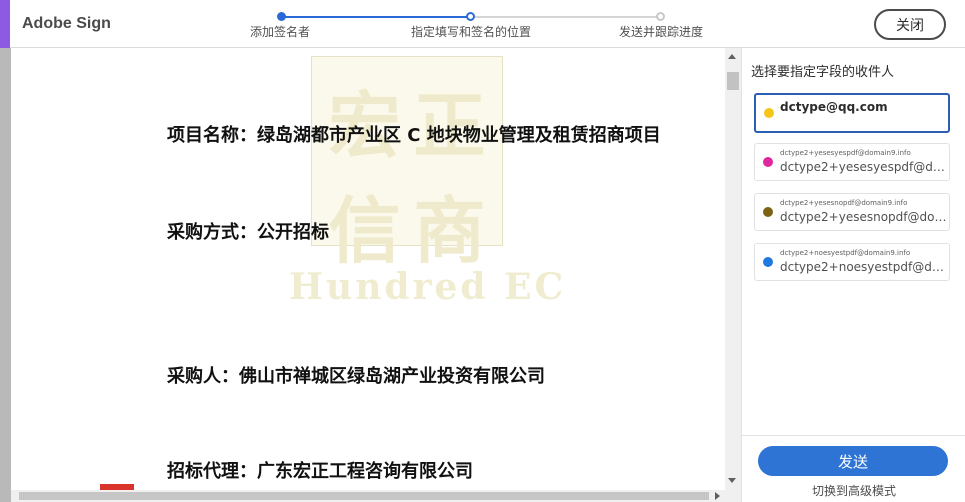  I want to click on brand-accent-bar, so click(5, 24).